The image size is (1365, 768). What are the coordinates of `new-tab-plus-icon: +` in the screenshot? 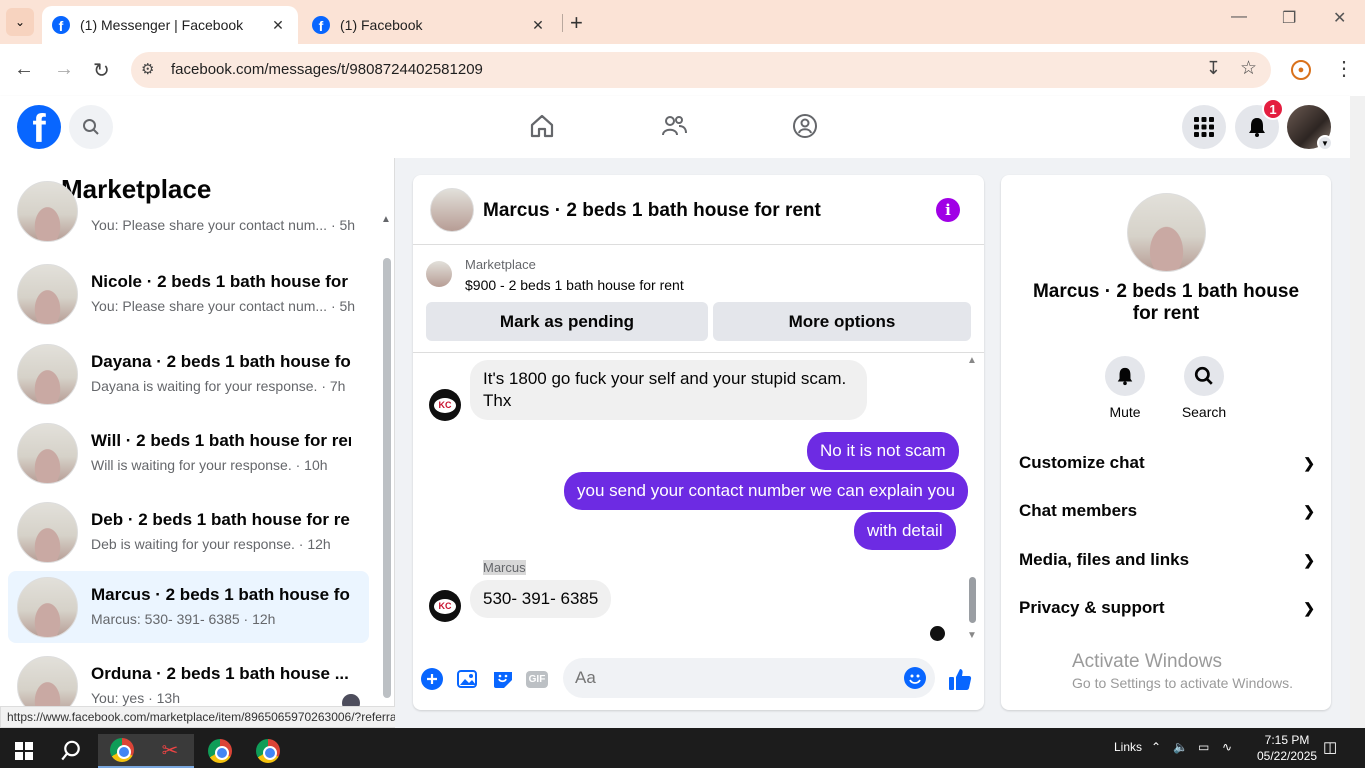 It's located at (576, 23).